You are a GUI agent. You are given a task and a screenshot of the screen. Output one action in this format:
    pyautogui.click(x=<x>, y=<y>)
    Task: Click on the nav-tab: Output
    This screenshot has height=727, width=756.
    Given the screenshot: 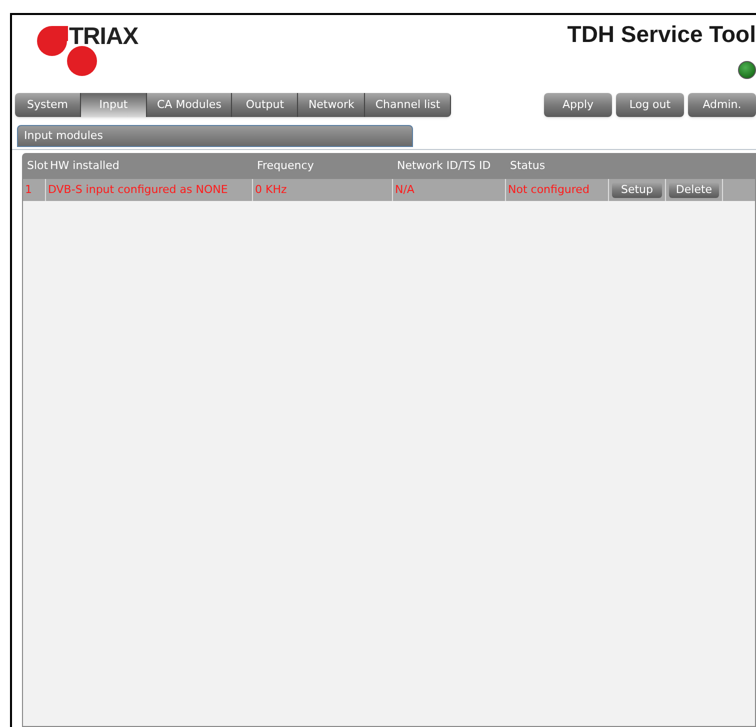 What is the action you would take?
    pyautogui.click(x=265, y=105)
    